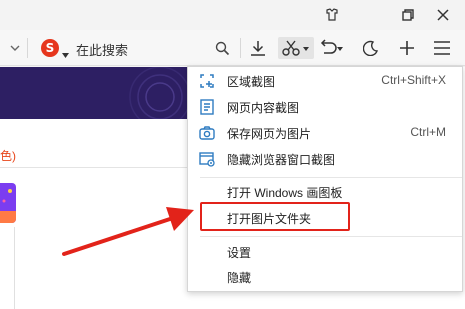  I want to click on moon-icon, so click(371, 48).